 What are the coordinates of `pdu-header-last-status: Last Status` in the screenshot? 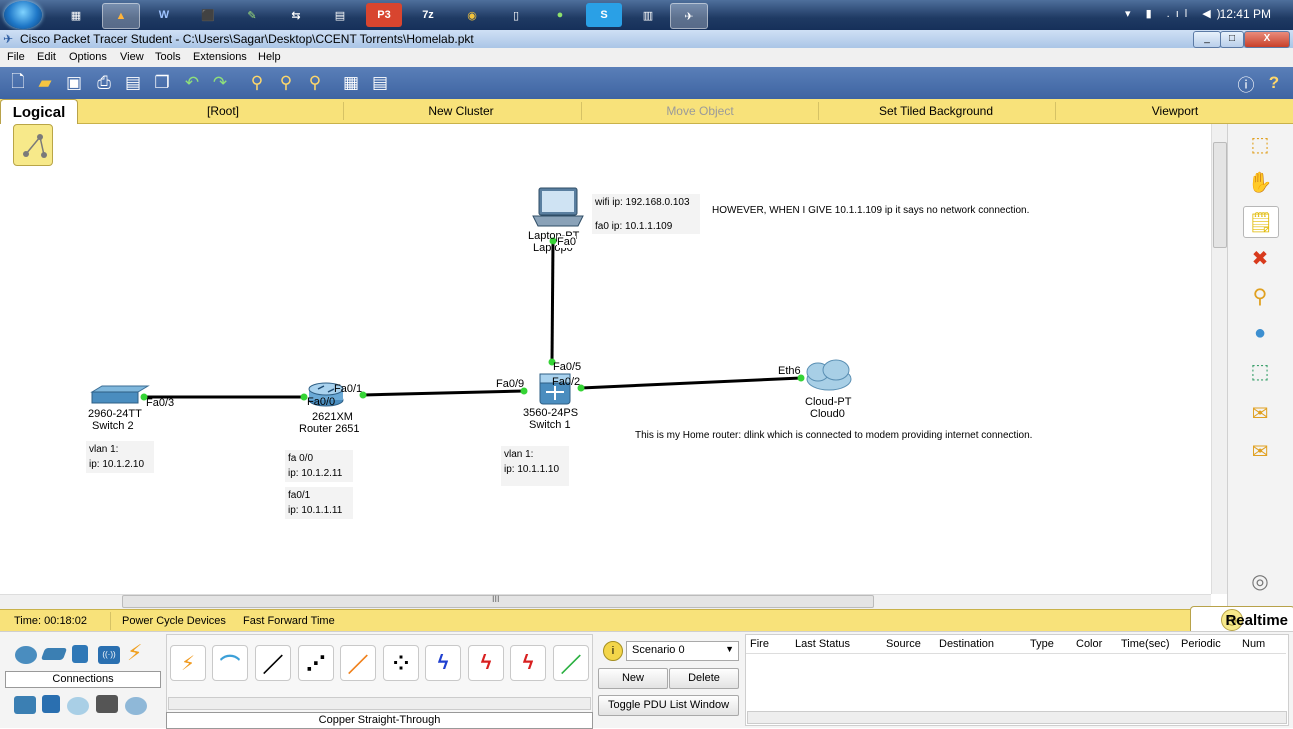 It's located at (822, 644).